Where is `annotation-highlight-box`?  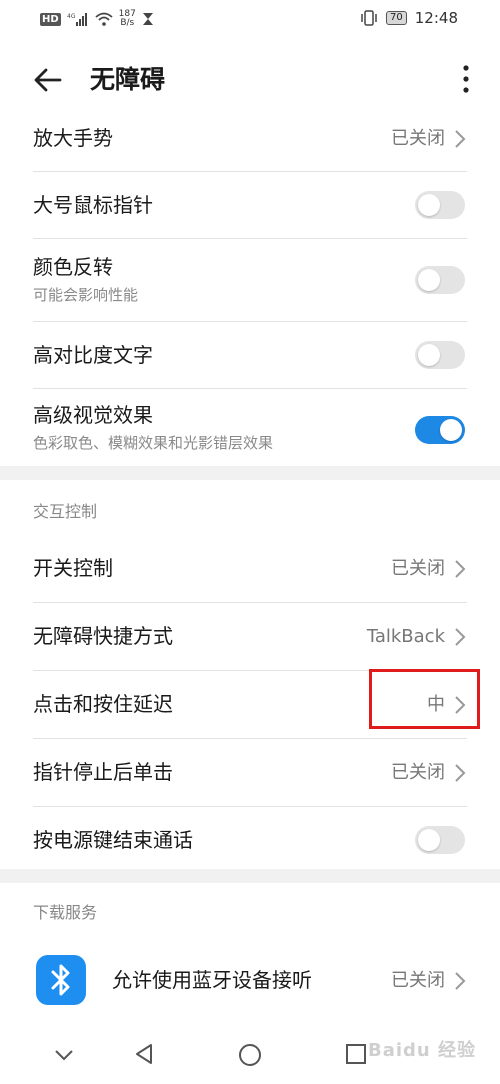
annotation-highlight-box is located at coordinates (424, 699).